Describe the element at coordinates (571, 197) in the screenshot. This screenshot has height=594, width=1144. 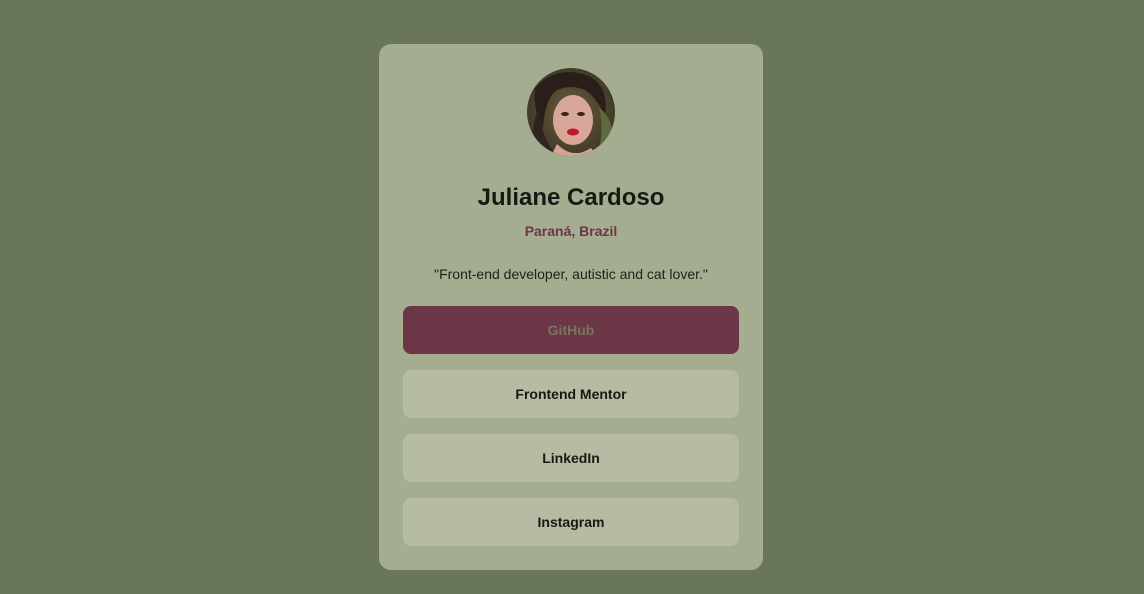
I see `profile-name: Juliane Cardoso` at that location.